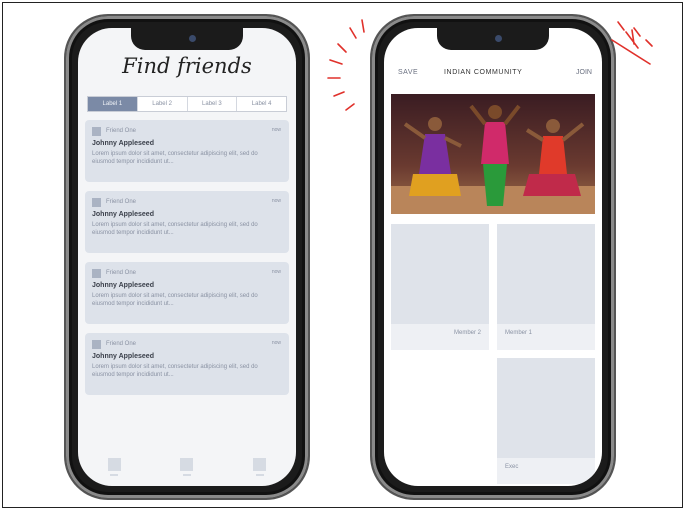  I want to click on member-card: Member 1, so click(546, 287).